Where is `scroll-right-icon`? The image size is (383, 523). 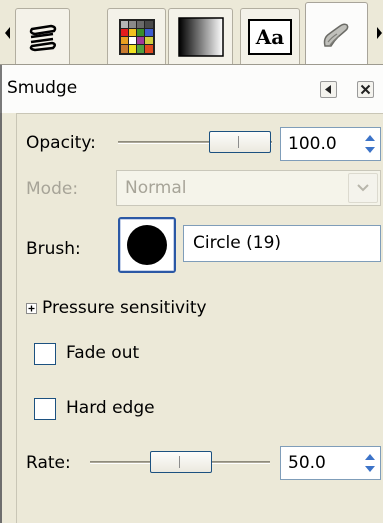
scroll-right-icon is located at coordinates (378, 33).